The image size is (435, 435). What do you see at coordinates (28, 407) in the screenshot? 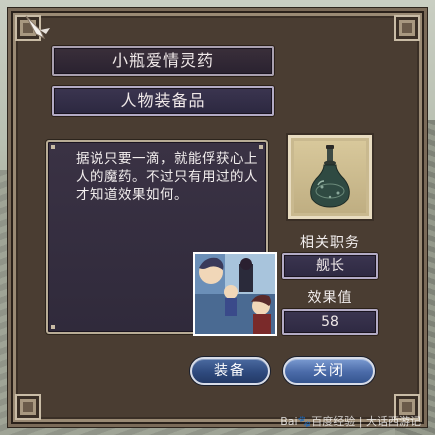
I see `frame-corner-bottom-left` at bounding box center [28, 407].